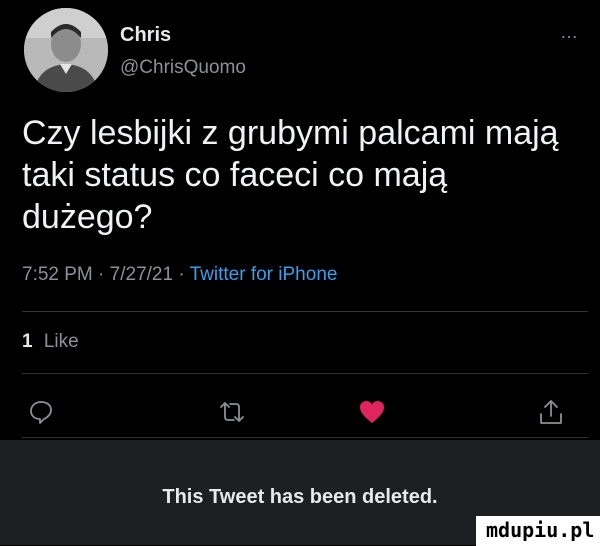 Image resolution: width=600 pixels, height=546 pixels. What do you see at coordinates (183, 68) in the screenshot?
I see `author-handle: @ChrisQuomo` at bounding box center [183, 68].